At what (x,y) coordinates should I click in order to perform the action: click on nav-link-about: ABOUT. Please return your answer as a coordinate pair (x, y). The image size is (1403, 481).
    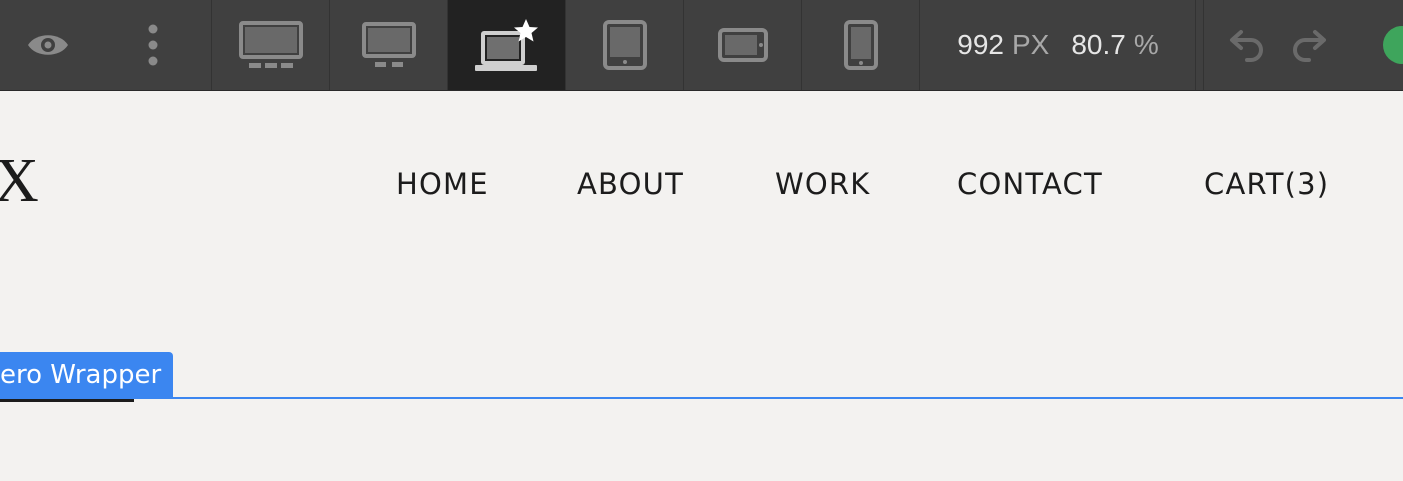
    Looking at the image, I should click on (630, 184).